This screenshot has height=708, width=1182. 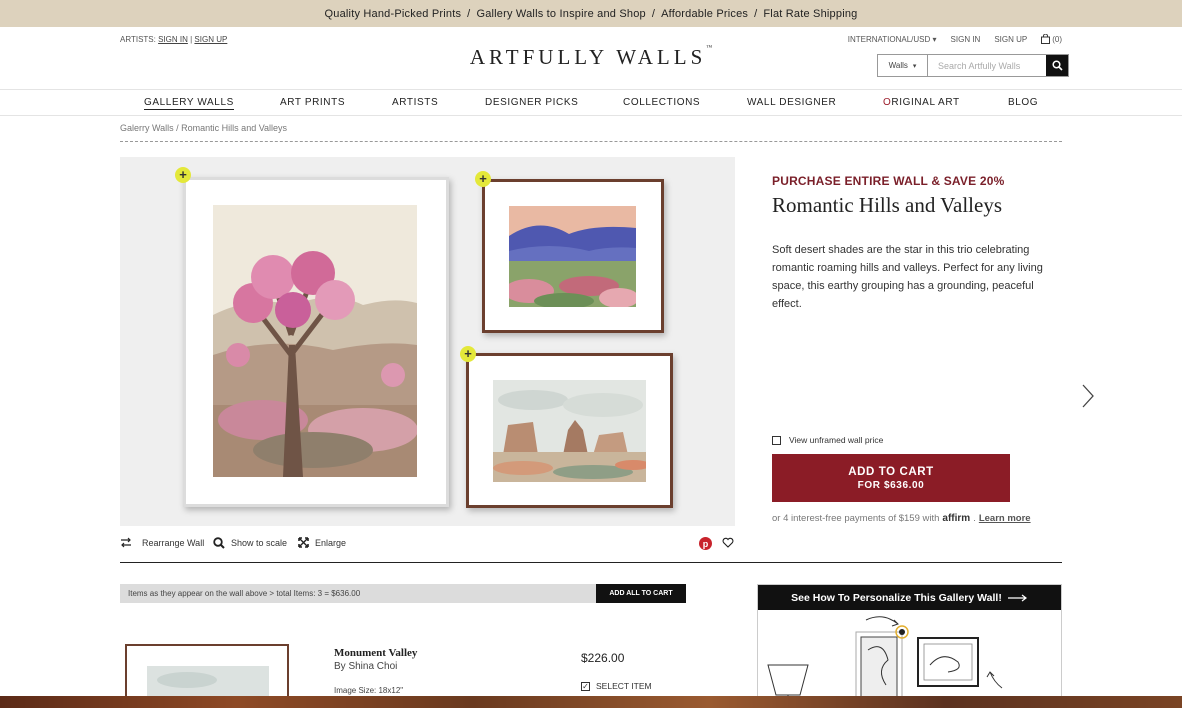 I want to click on add-all-to-cart-button: ADD ALL TO CART, so click(x=641, y=593).